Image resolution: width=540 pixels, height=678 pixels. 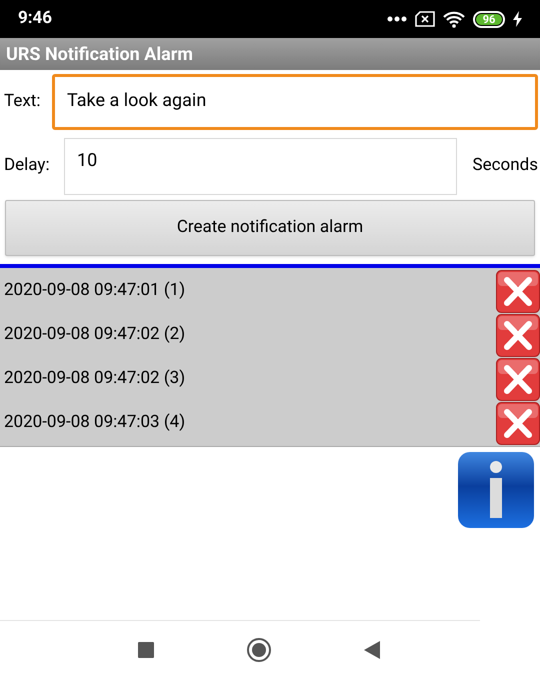 What do you see at coordinates (496, 490) in the screenshot?
I see `info-icon` at bounding box center [496, 490].